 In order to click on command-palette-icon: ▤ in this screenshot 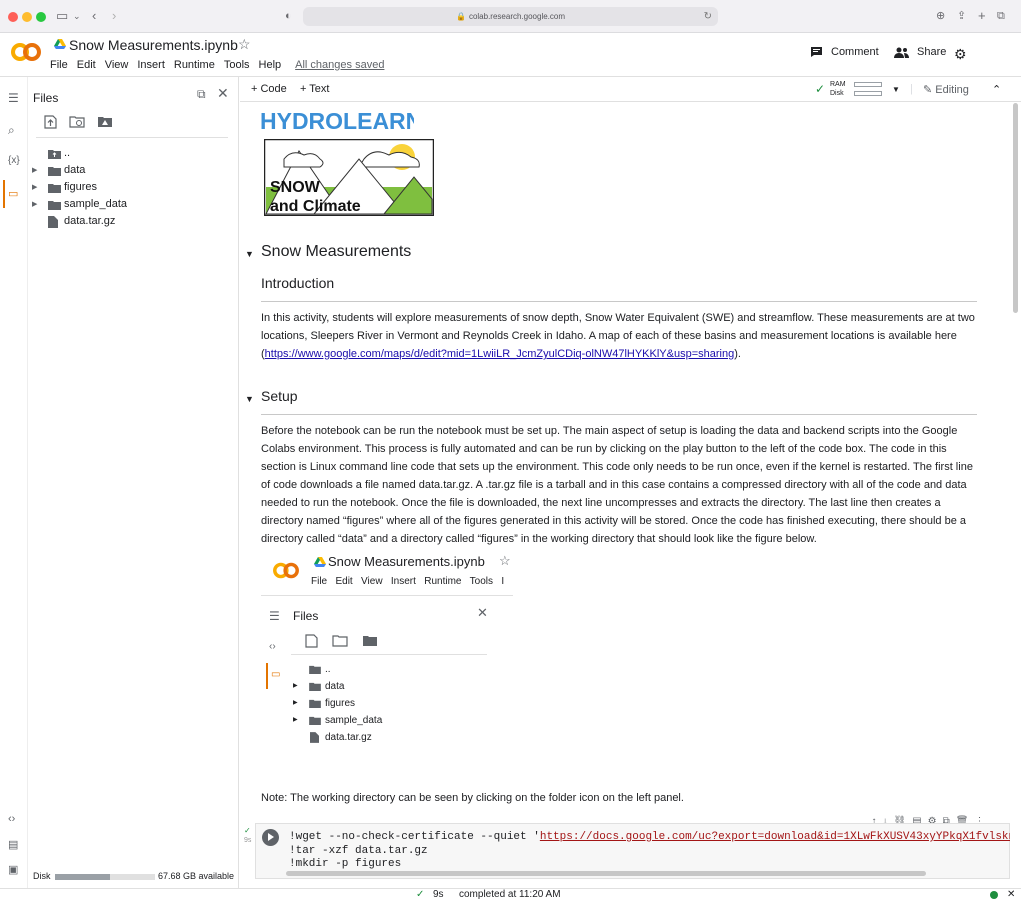, I will do `click(13, 844)`.